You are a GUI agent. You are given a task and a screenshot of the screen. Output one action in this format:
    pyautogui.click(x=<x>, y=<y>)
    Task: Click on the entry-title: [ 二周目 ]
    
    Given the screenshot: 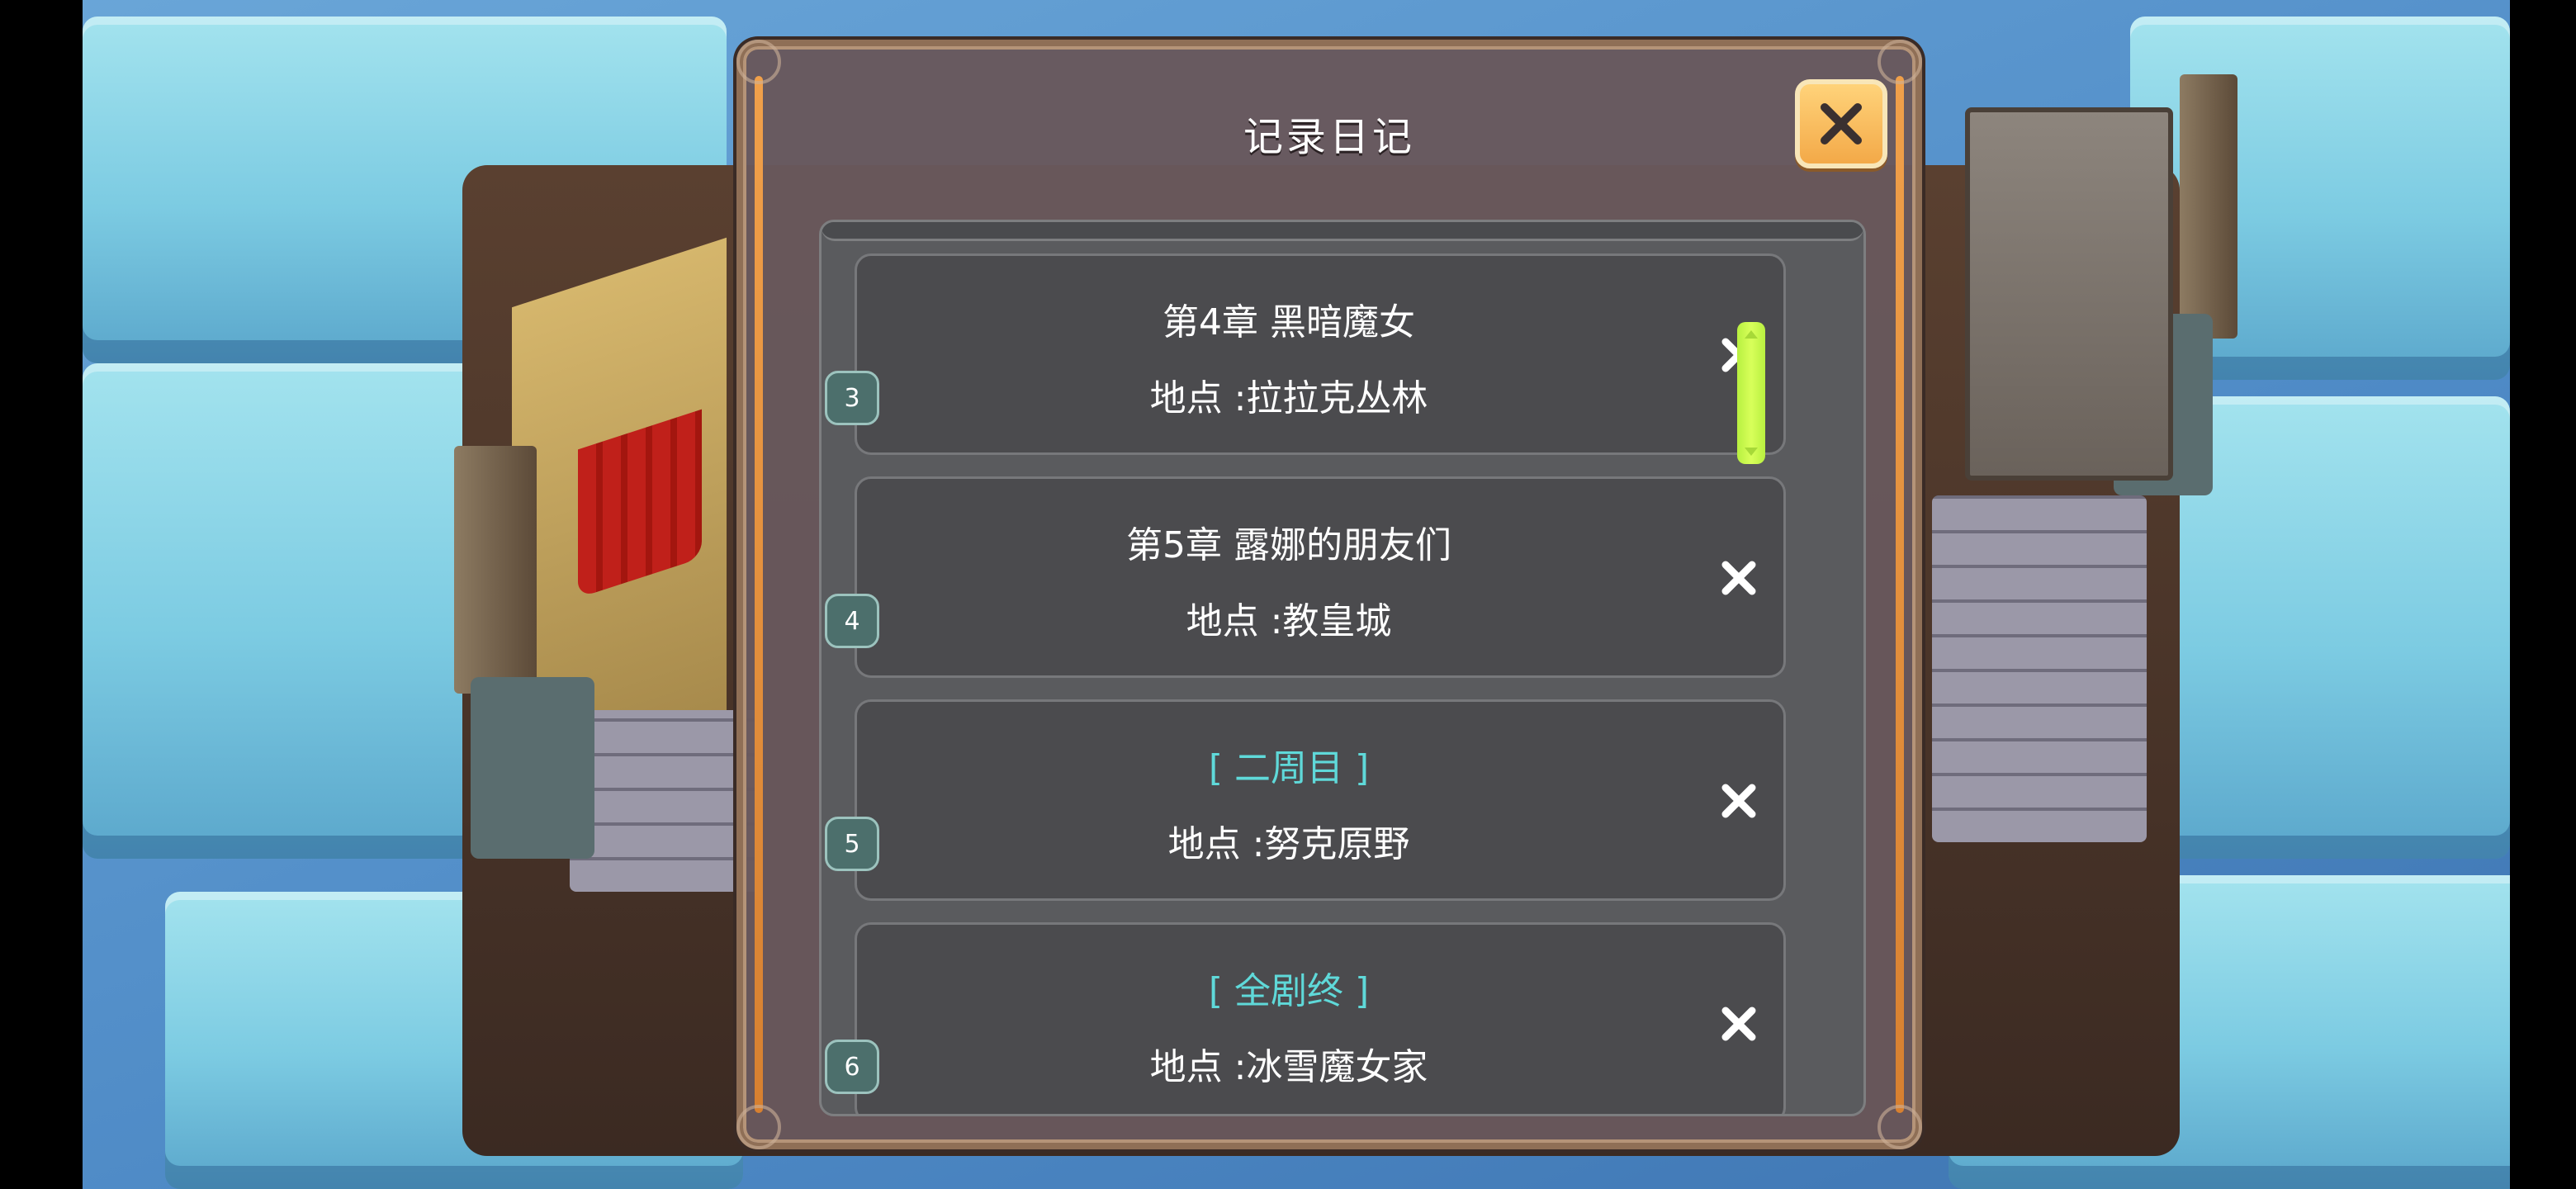 What is the action you would take?
    pyautogui.click(x=1289, y=768)
    